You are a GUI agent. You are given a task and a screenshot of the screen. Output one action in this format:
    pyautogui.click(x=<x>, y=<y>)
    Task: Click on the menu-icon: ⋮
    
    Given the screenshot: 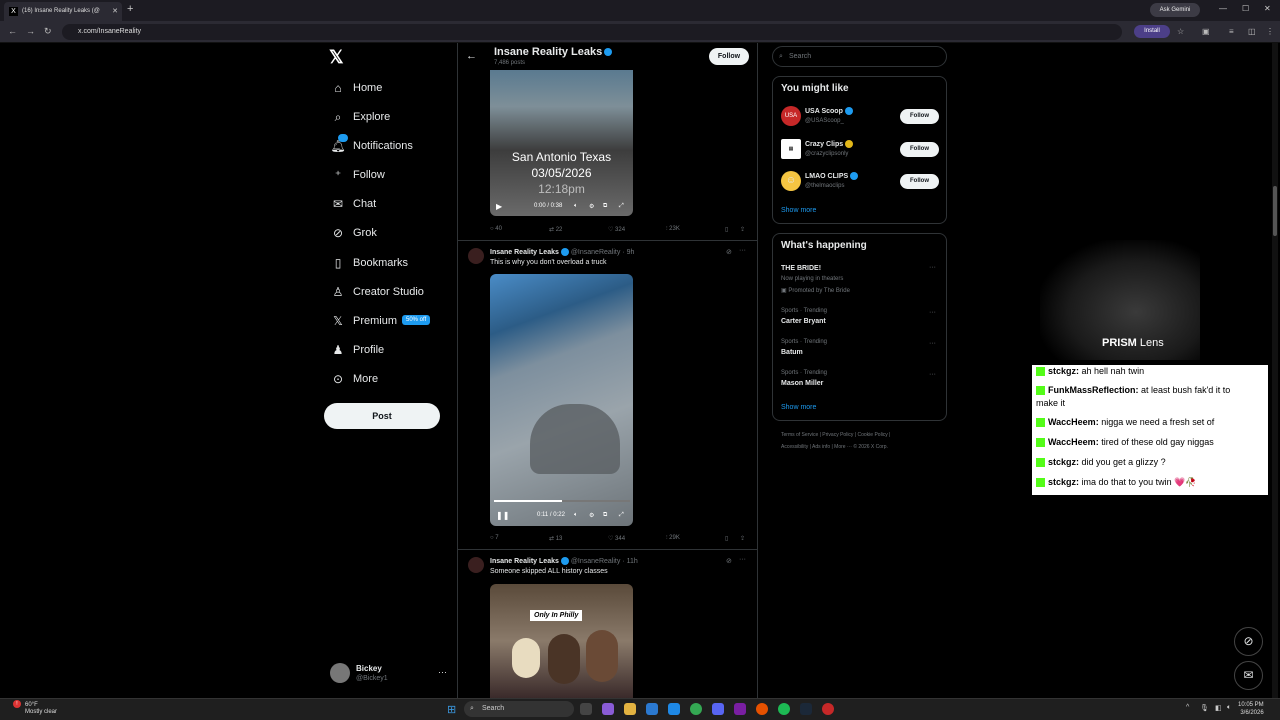 What is the action you would take?
    pyautogui.click(x=1270, y=31)
    